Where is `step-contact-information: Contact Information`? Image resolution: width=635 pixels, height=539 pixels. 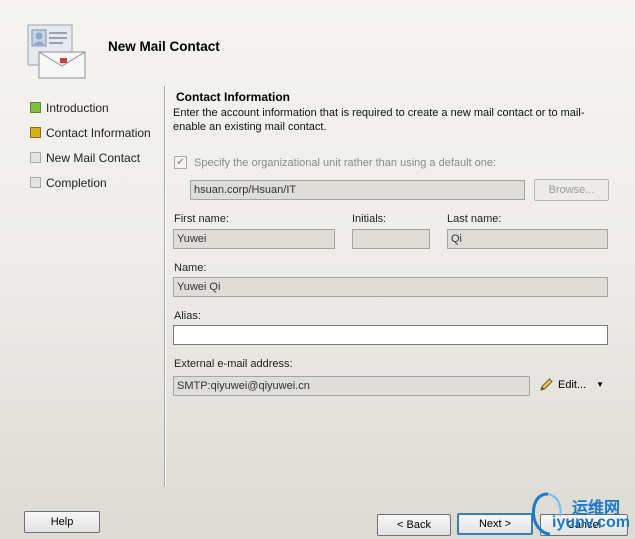
step-contact-information: Contact Information is located at coordinates (90, 132).